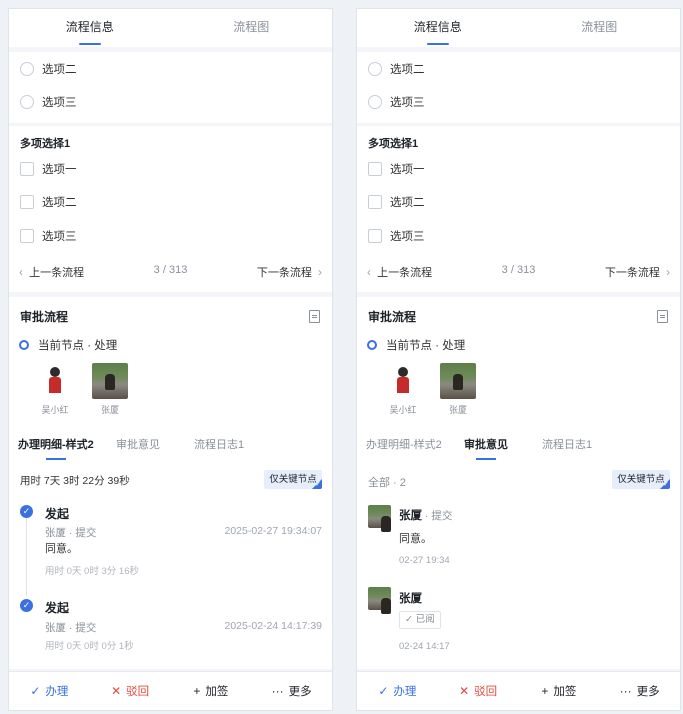 The width and height of the screenshot is (683, 714). What do you see at coordinates (387, 483) in the screenshot?
I see `opinion-summary: 全部 · 2` at bounding box center [387, 483].